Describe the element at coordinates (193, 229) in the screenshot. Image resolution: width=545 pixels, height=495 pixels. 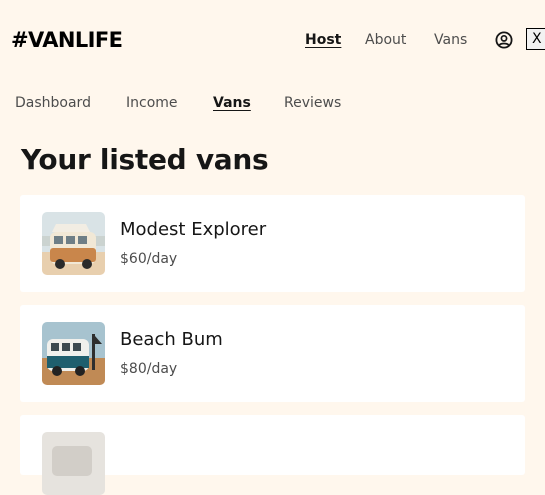
I see `van-name: Modest Explorer` at that location.